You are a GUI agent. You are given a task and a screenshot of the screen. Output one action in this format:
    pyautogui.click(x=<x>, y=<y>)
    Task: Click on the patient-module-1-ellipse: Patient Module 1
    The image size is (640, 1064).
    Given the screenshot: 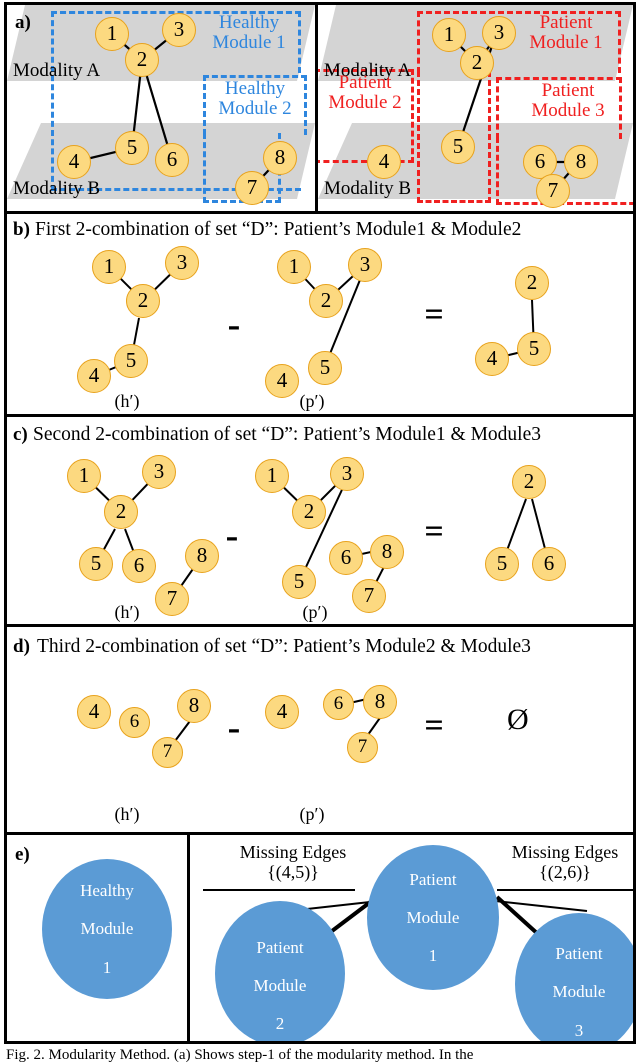 What is the action you would take?
    pyautogui.click(x=433, y=917)
    